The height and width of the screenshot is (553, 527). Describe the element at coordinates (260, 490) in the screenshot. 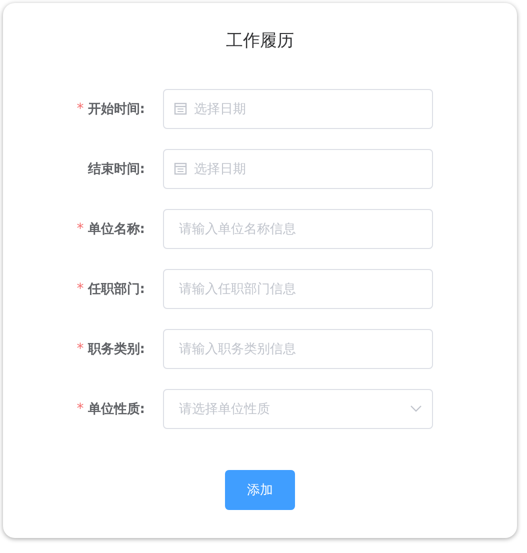

I see `add-button: 添加` at that location.